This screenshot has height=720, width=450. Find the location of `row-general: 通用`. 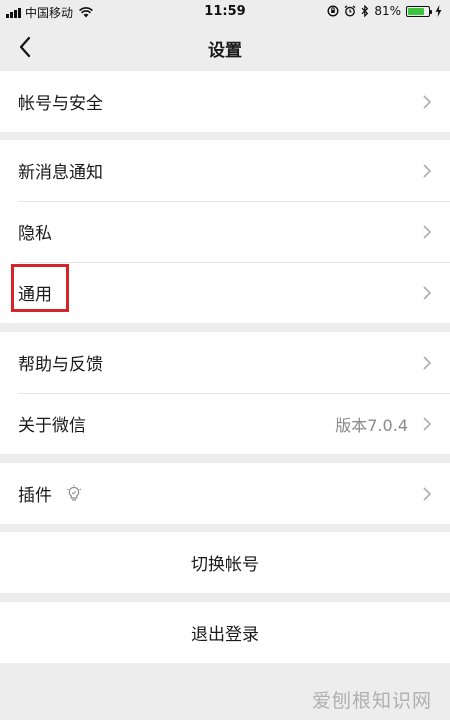

row-general: 通用 is located at coordinates (225, 292).